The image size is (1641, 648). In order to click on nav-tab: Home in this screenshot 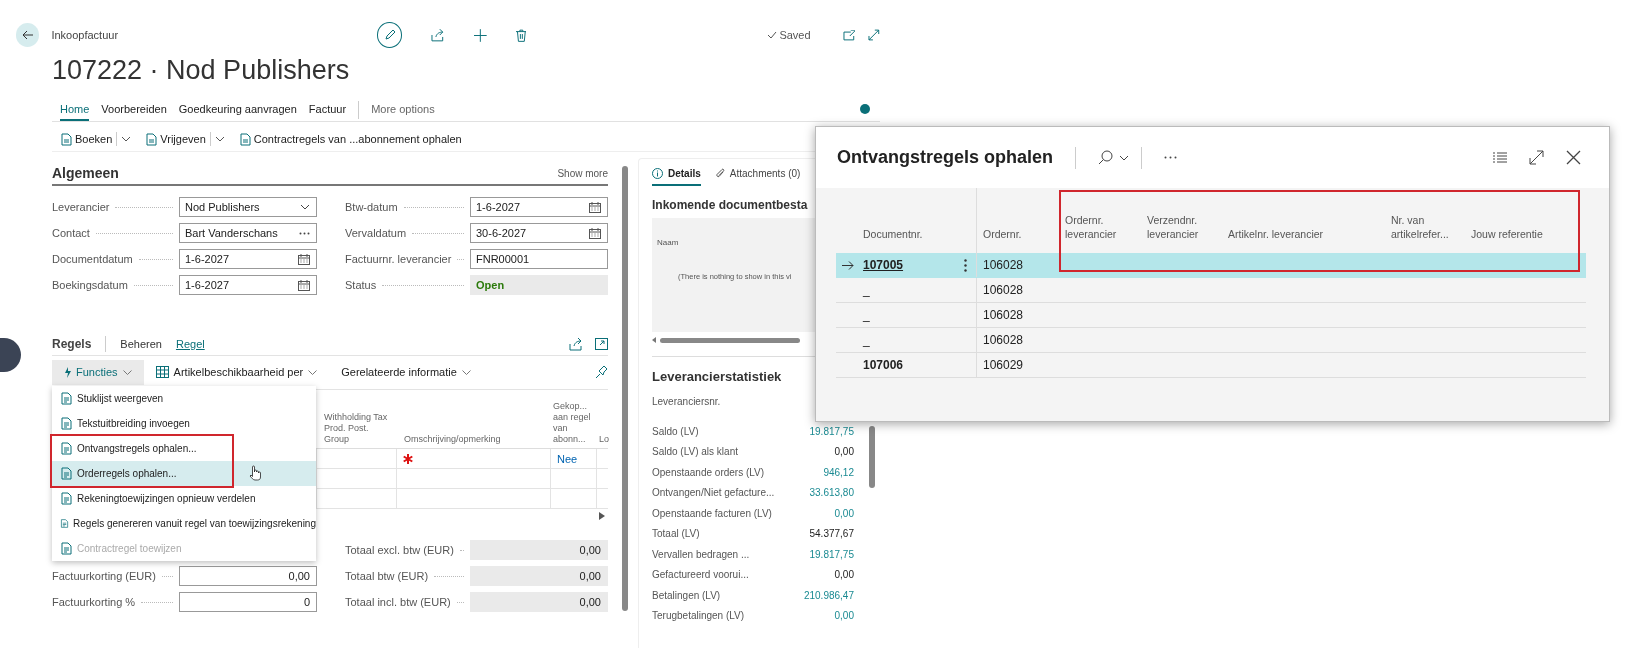, I will do `click(75, 110)`.